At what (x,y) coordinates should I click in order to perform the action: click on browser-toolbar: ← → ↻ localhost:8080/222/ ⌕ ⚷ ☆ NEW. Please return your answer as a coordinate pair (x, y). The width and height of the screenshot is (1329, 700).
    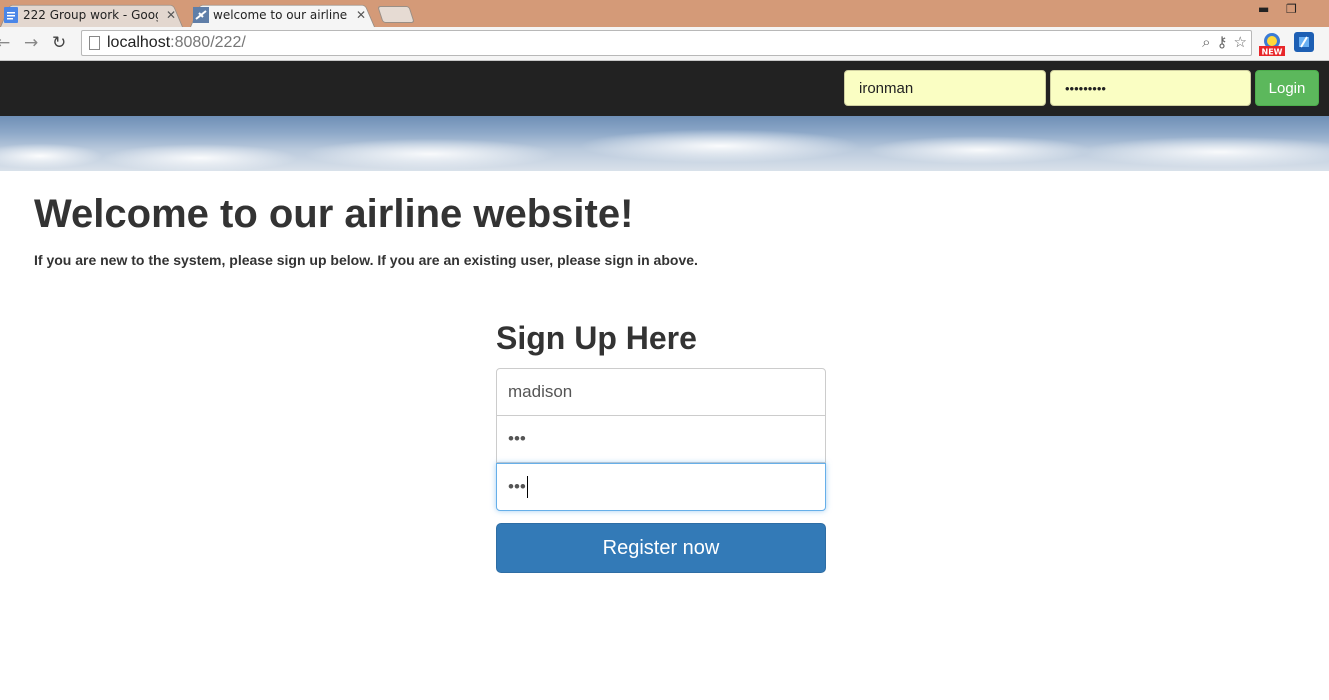
    Looking at the image, I should click on (664, 44).